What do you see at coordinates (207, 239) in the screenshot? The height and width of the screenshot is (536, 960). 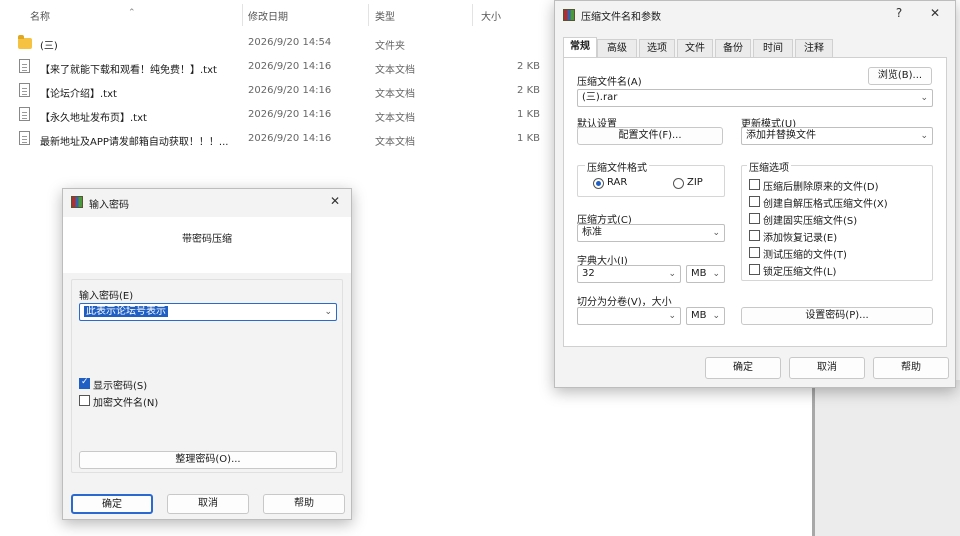 I see `dialog-heading: 带密码压缩` at bounding box center [207, 239].